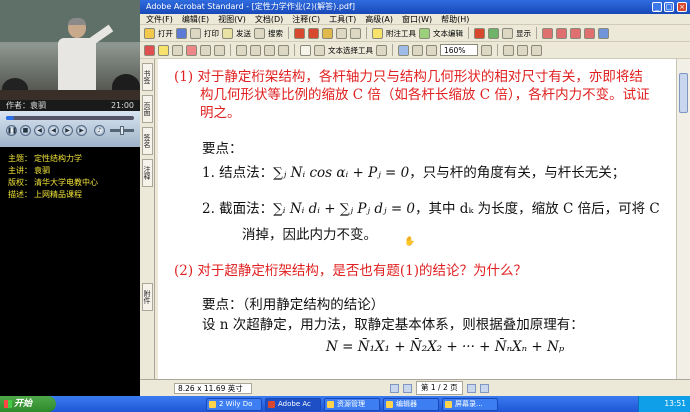 The width and height of the screenshot is (690, 412). I want to click on tab-pages: 页面, so click(147, 109).